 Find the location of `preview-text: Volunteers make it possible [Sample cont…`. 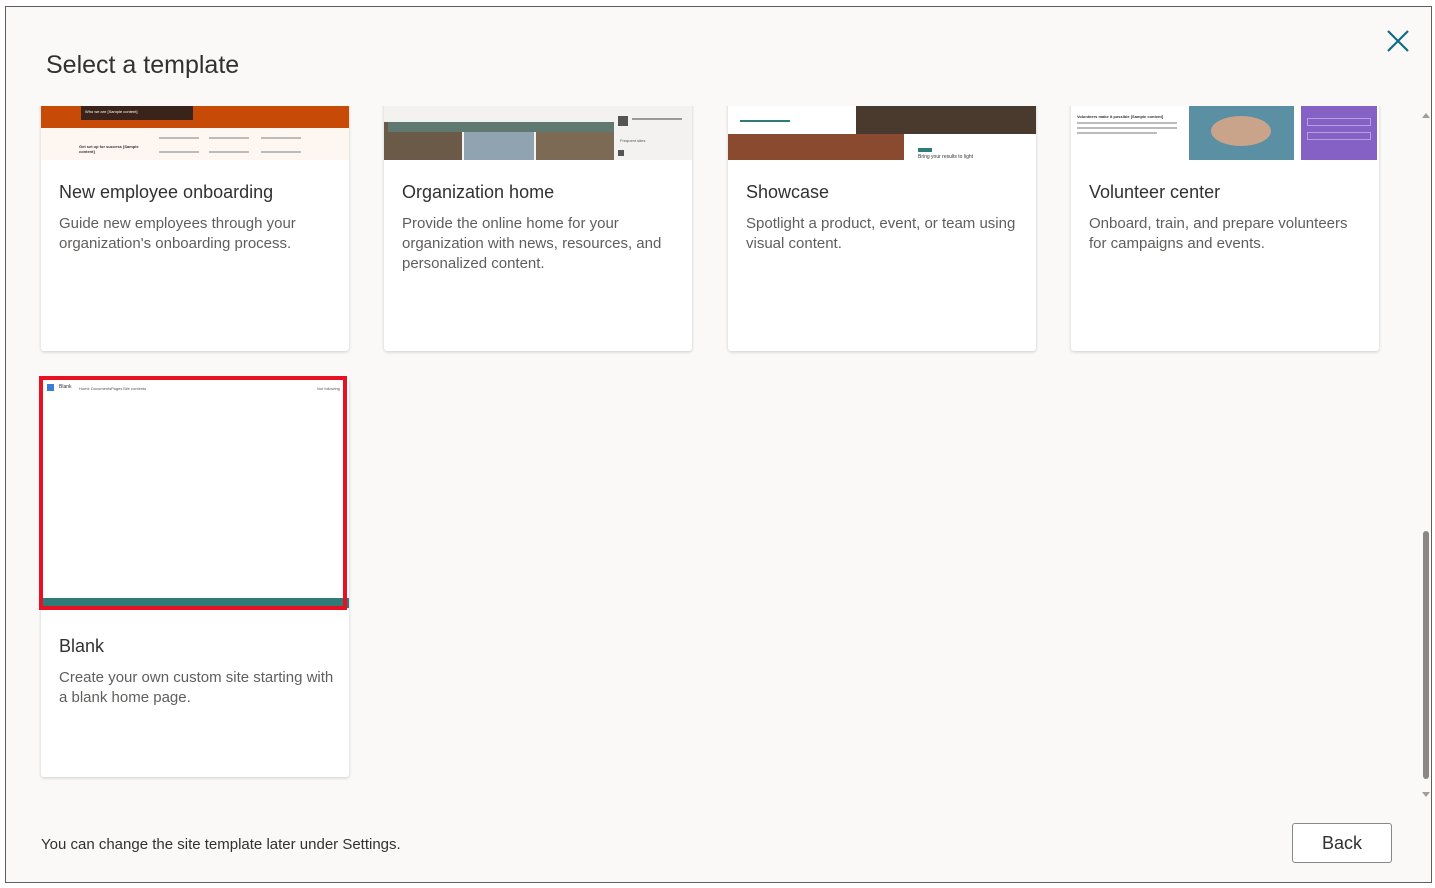

preview-text: Volunteers make it possible [Sample cont… is located at coordinates (1120, 116).